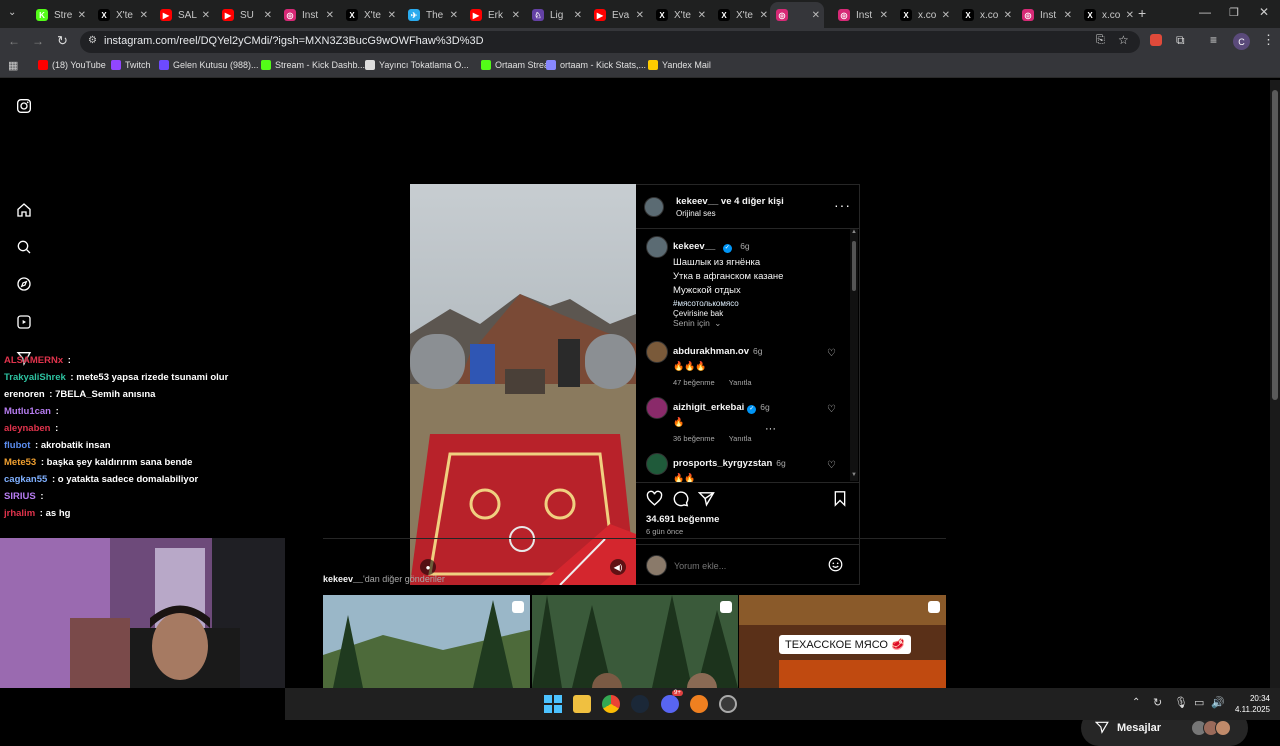  What do you see at coordinates (1241, 41) in the screenshot?
I see `profile-avatar: C` at bounding box center [1241, 41].